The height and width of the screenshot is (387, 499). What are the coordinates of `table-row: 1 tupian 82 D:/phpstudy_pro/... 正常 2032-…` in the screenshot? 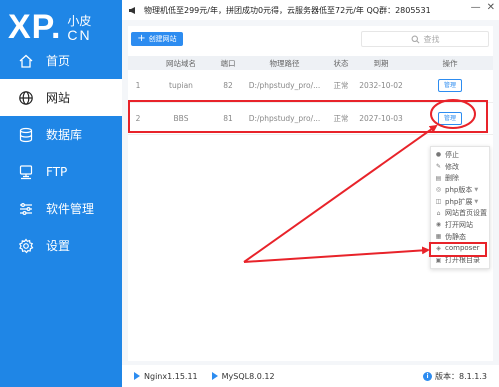 It's located at (310, 86).